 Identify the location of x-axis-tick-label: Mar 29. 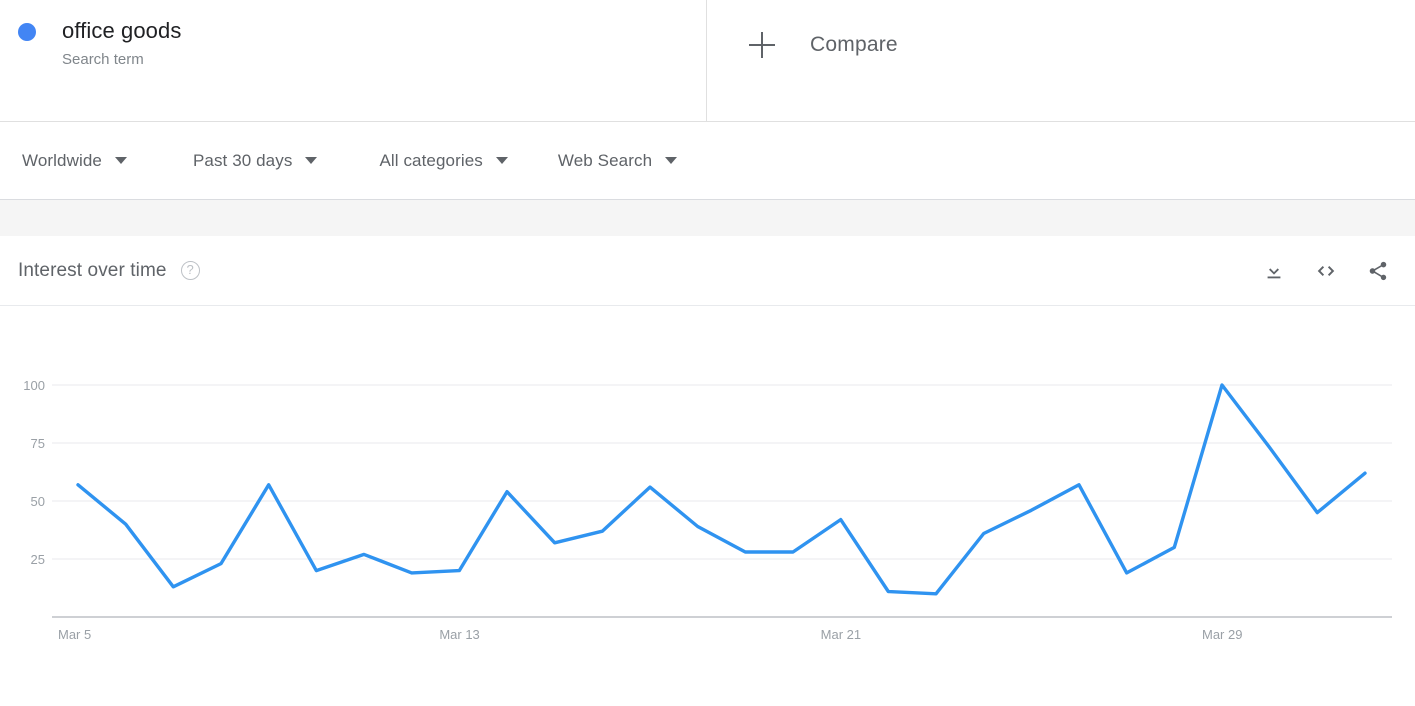
(1222, 634).